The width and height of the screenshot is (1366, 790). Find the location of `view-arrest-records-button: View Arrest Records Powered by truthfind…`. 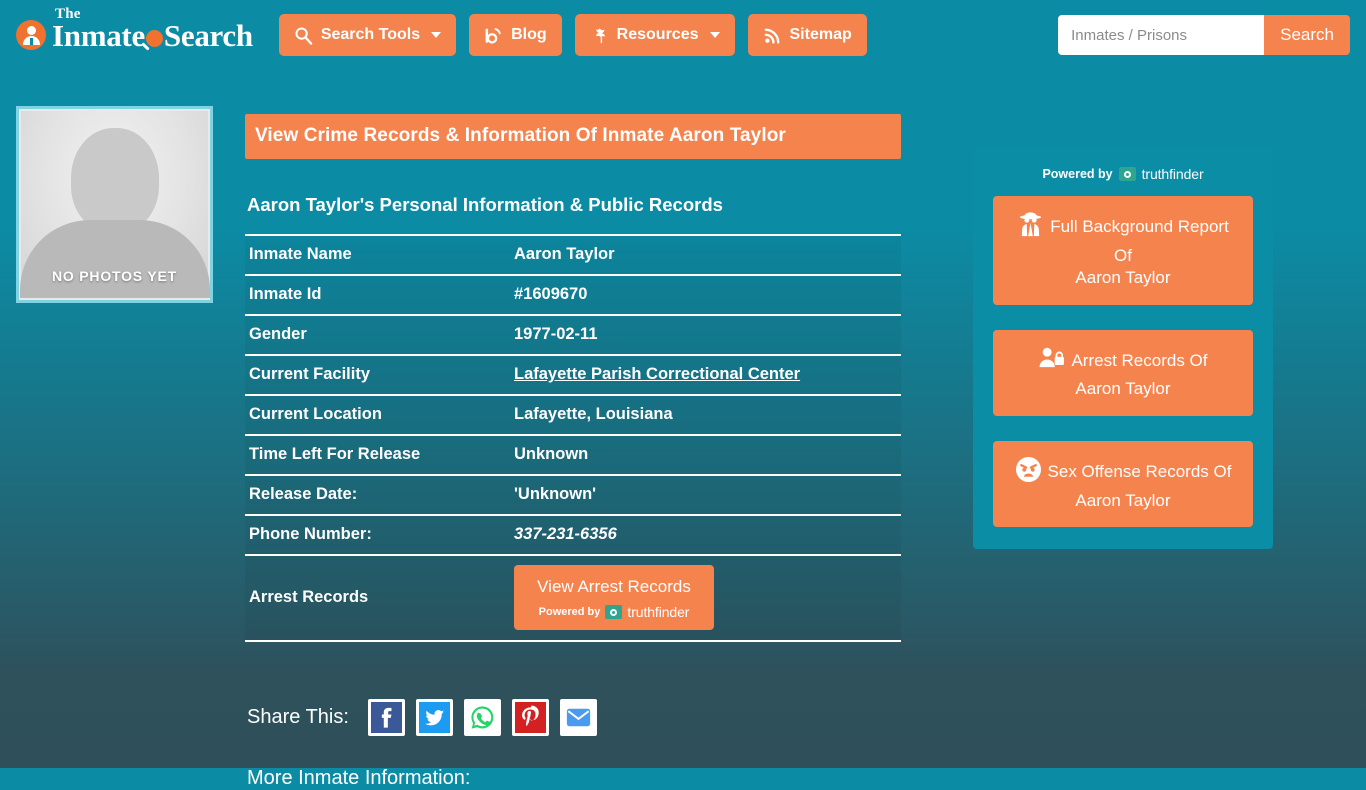

view-arrest-records-button: View Arrest Records Powered by truthfind… is located at coordinates (614, 597).